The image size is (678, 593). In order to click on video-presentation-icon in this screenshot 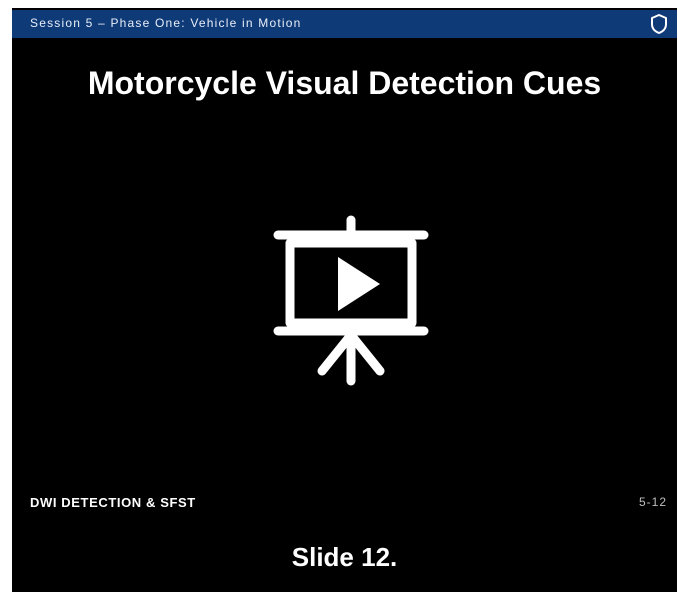, I will do `click(351, 300)`.